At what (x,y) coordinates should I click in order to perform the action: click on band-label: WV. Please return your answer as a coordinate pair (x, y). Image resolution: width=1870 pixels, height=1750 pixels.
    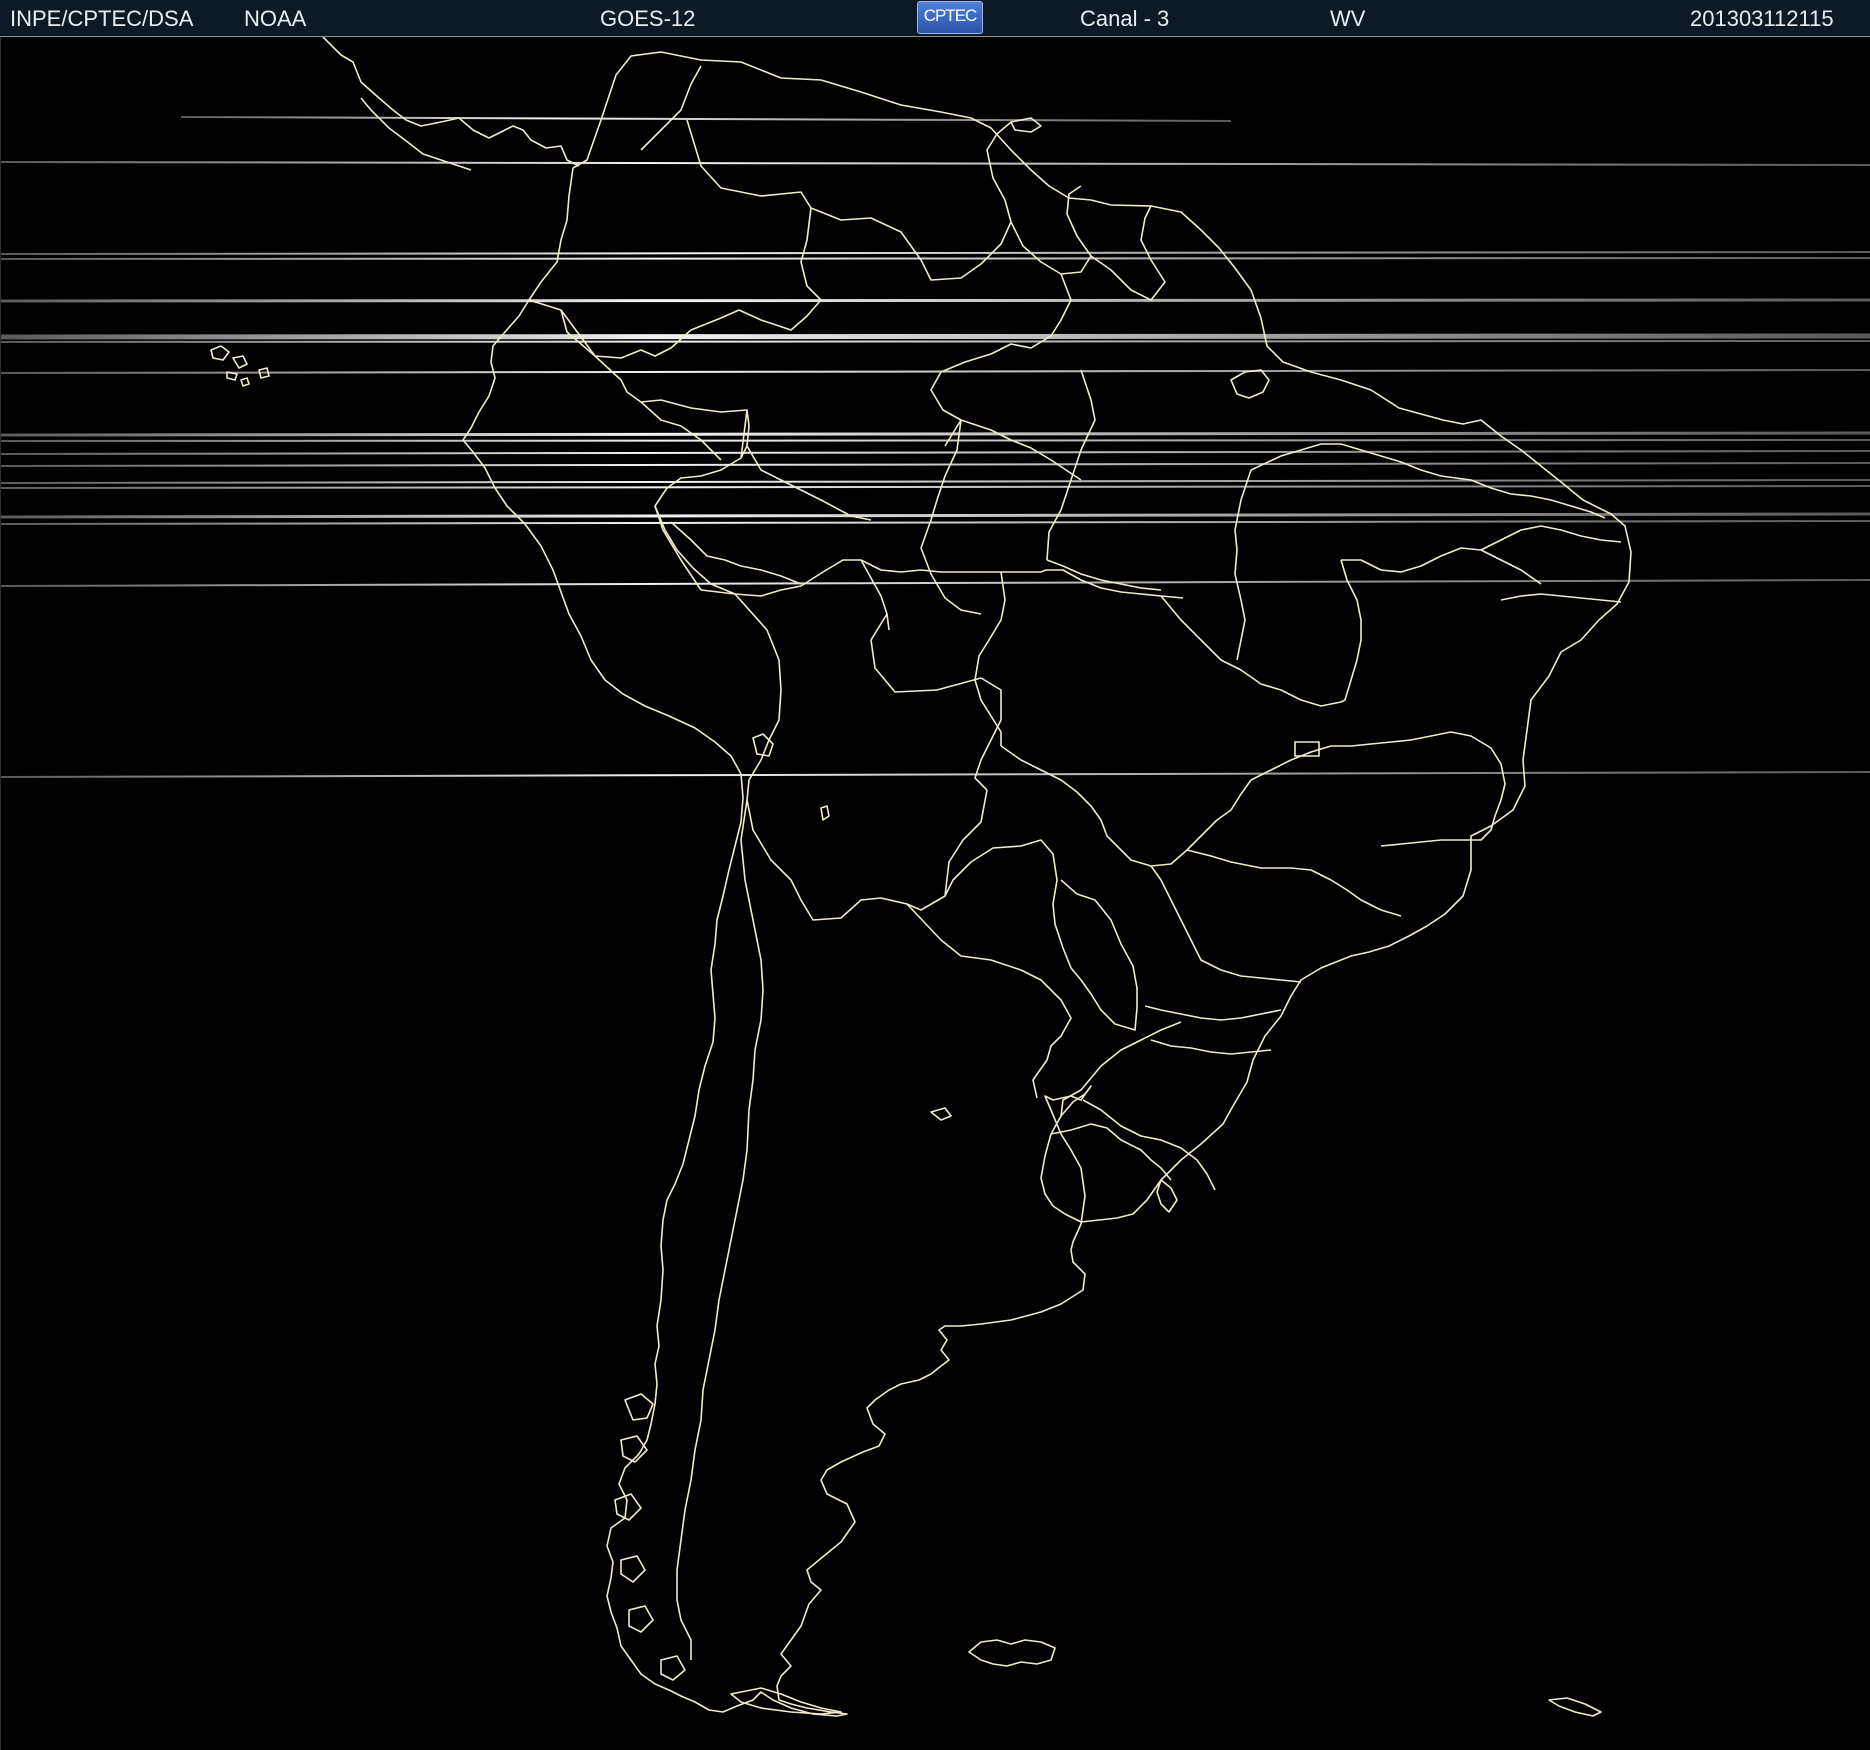
    Looking at the image, I should click on (1348, 18).